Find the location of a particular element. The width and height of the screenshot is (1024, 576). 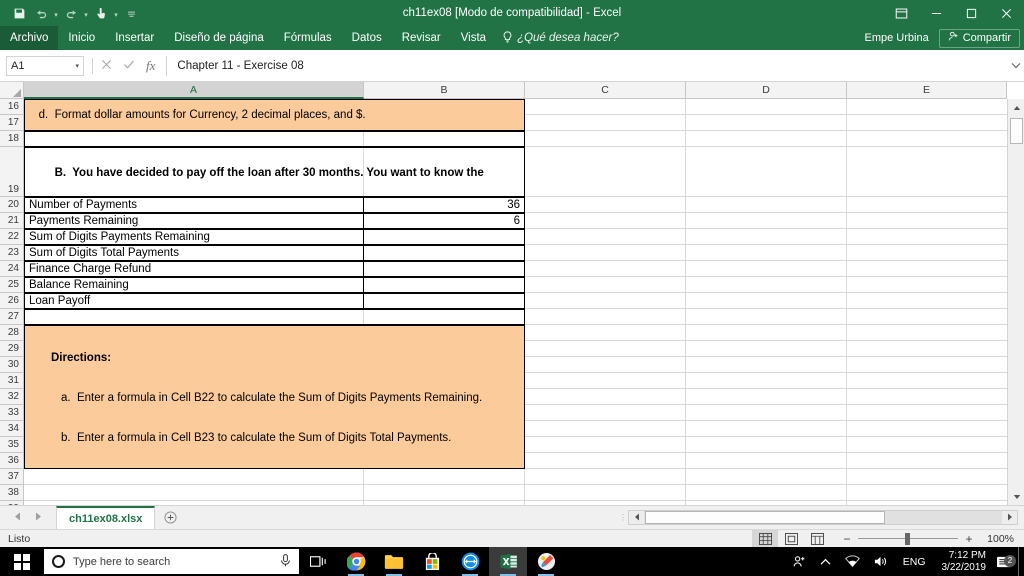

vertical-scroll-thumb is located at coordinates (1016, 131).